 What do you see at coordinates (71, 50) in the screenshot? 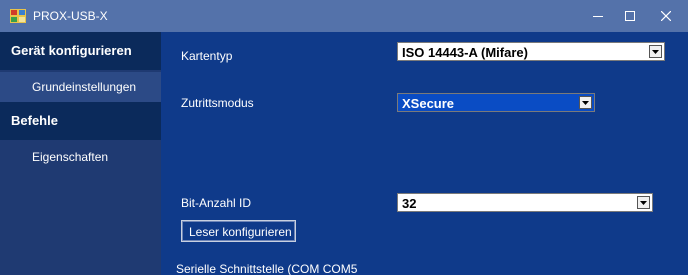
I see `sidebar-header-label: Gerät konfigurieren` at bounding box center [71, 50].